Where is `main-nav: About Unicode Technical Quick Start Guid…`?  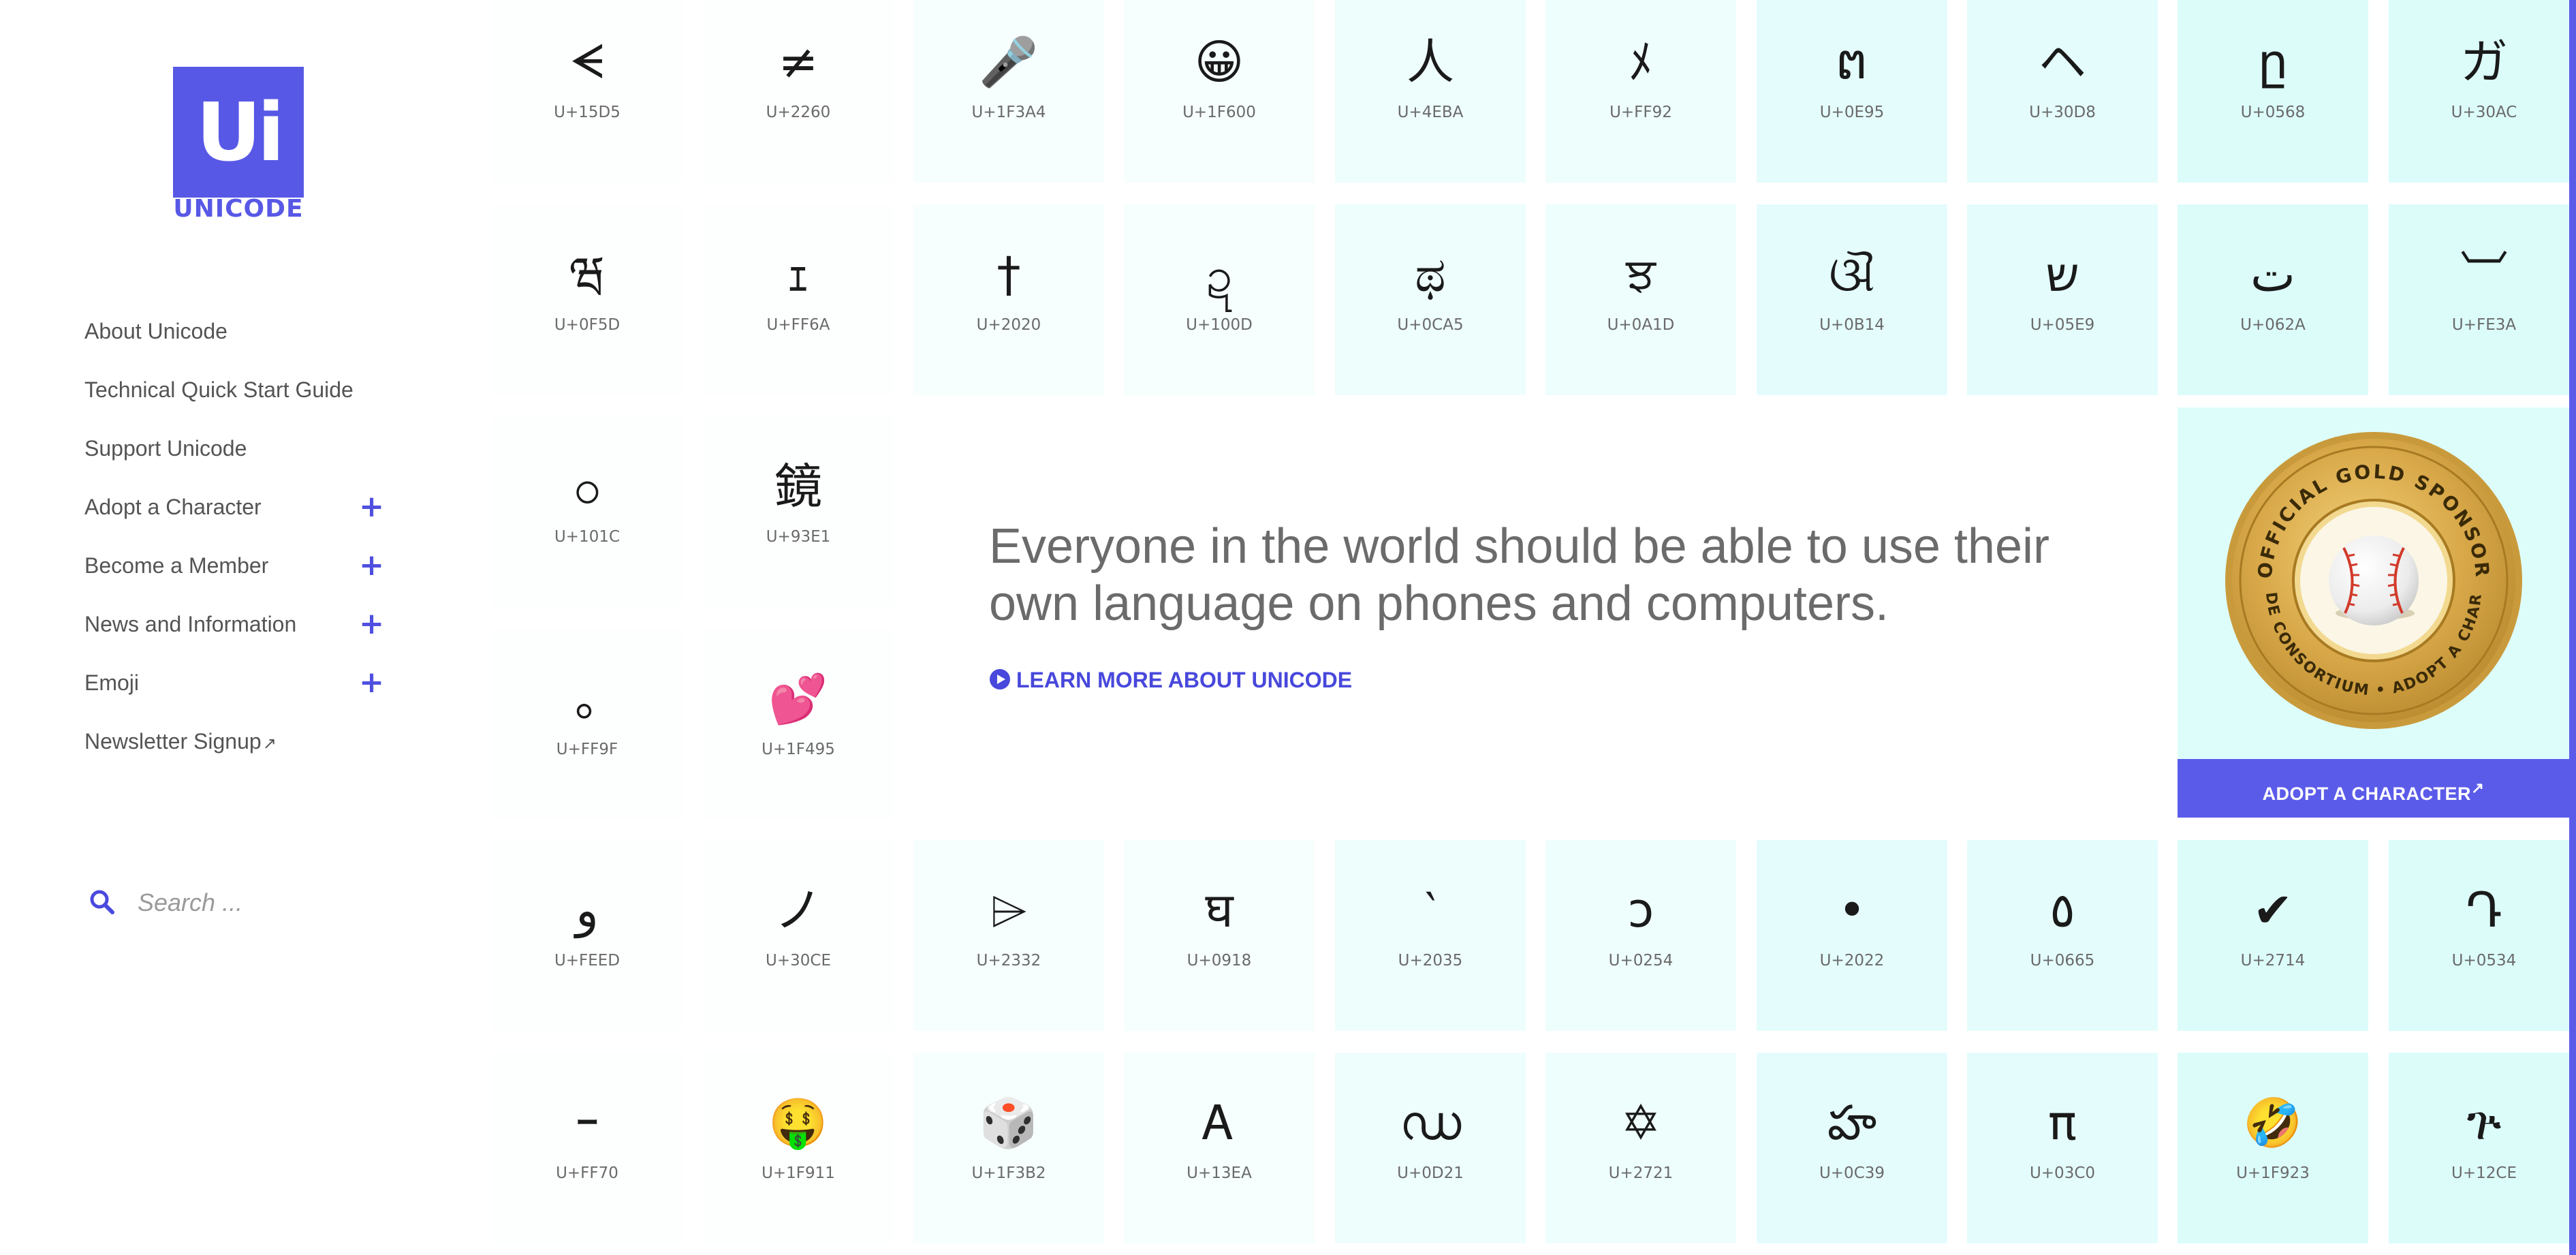 main-nav: About Unicode Technical Quick Start Guid… is located at coordinates (241, 541).